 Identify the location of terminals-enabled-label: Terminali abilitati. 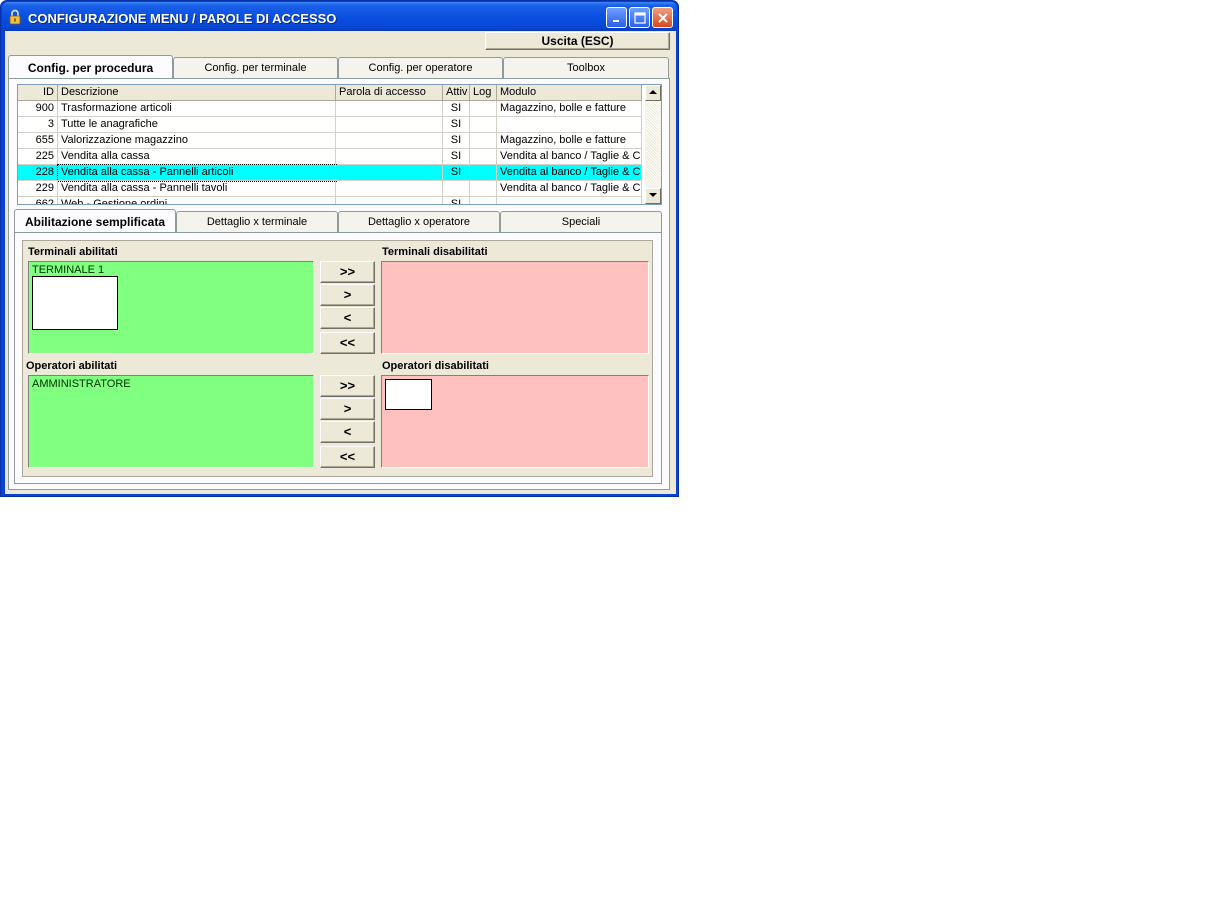
(73, 252).